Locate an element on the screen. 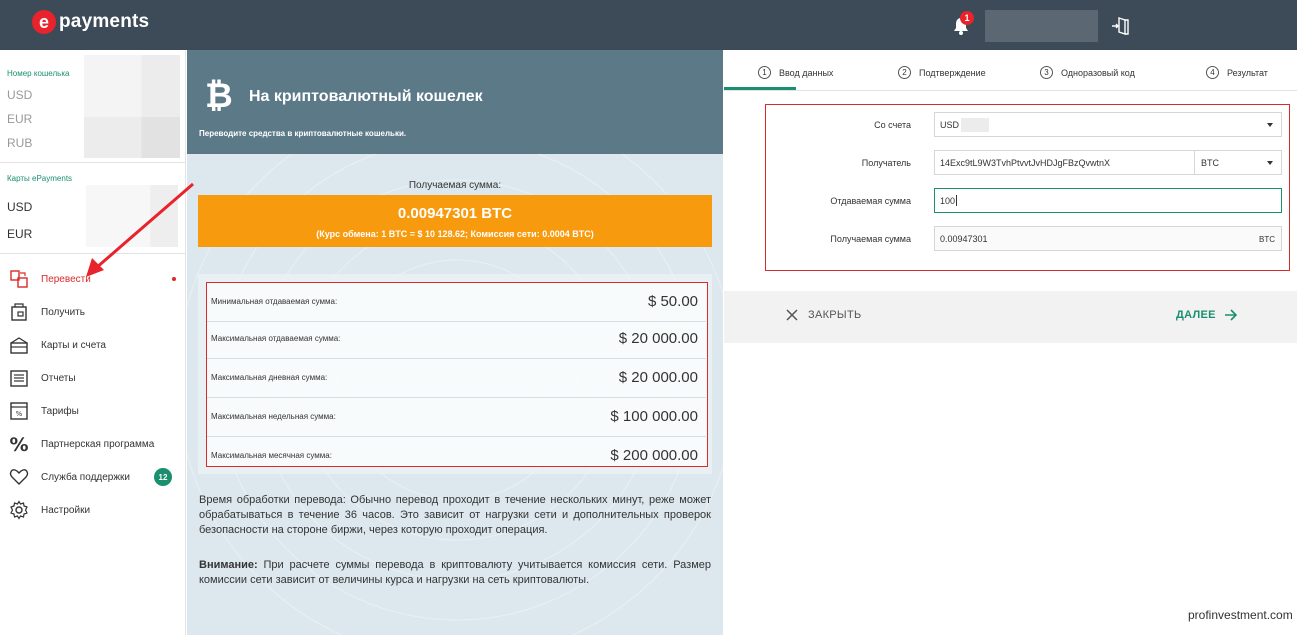 The height and width of the screenshot is (635, 1297). percent-icon: % is located at coordinates (18, 444).